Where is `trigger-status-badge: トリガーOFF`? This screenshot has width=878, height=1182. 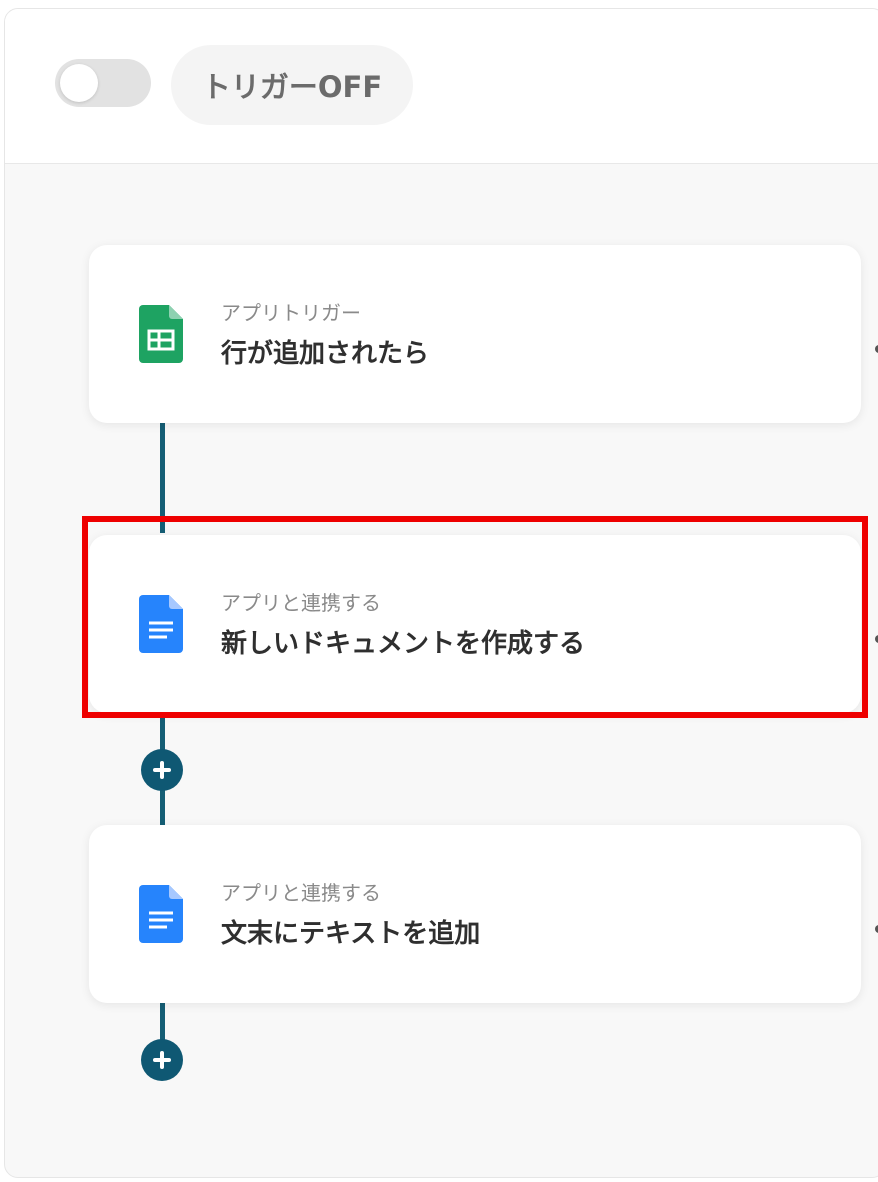 trigger-status-badge: トリガーOFF is located at coordinates (292, 85).